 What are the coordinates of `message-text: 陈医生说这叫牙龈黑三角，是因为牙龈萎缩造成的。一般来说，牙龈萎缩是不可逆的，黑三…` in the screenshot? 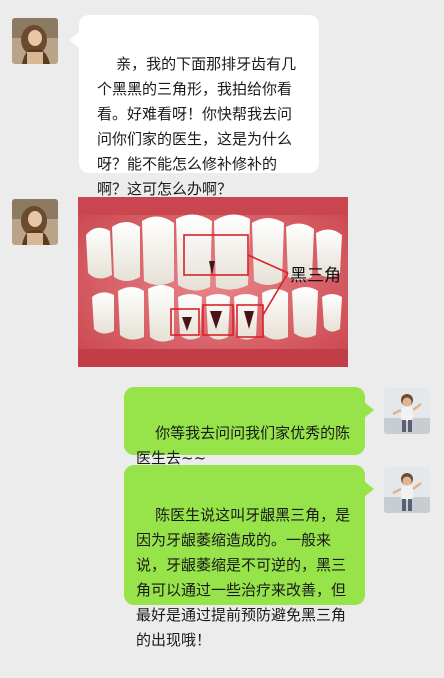 It's located at (243, 577).